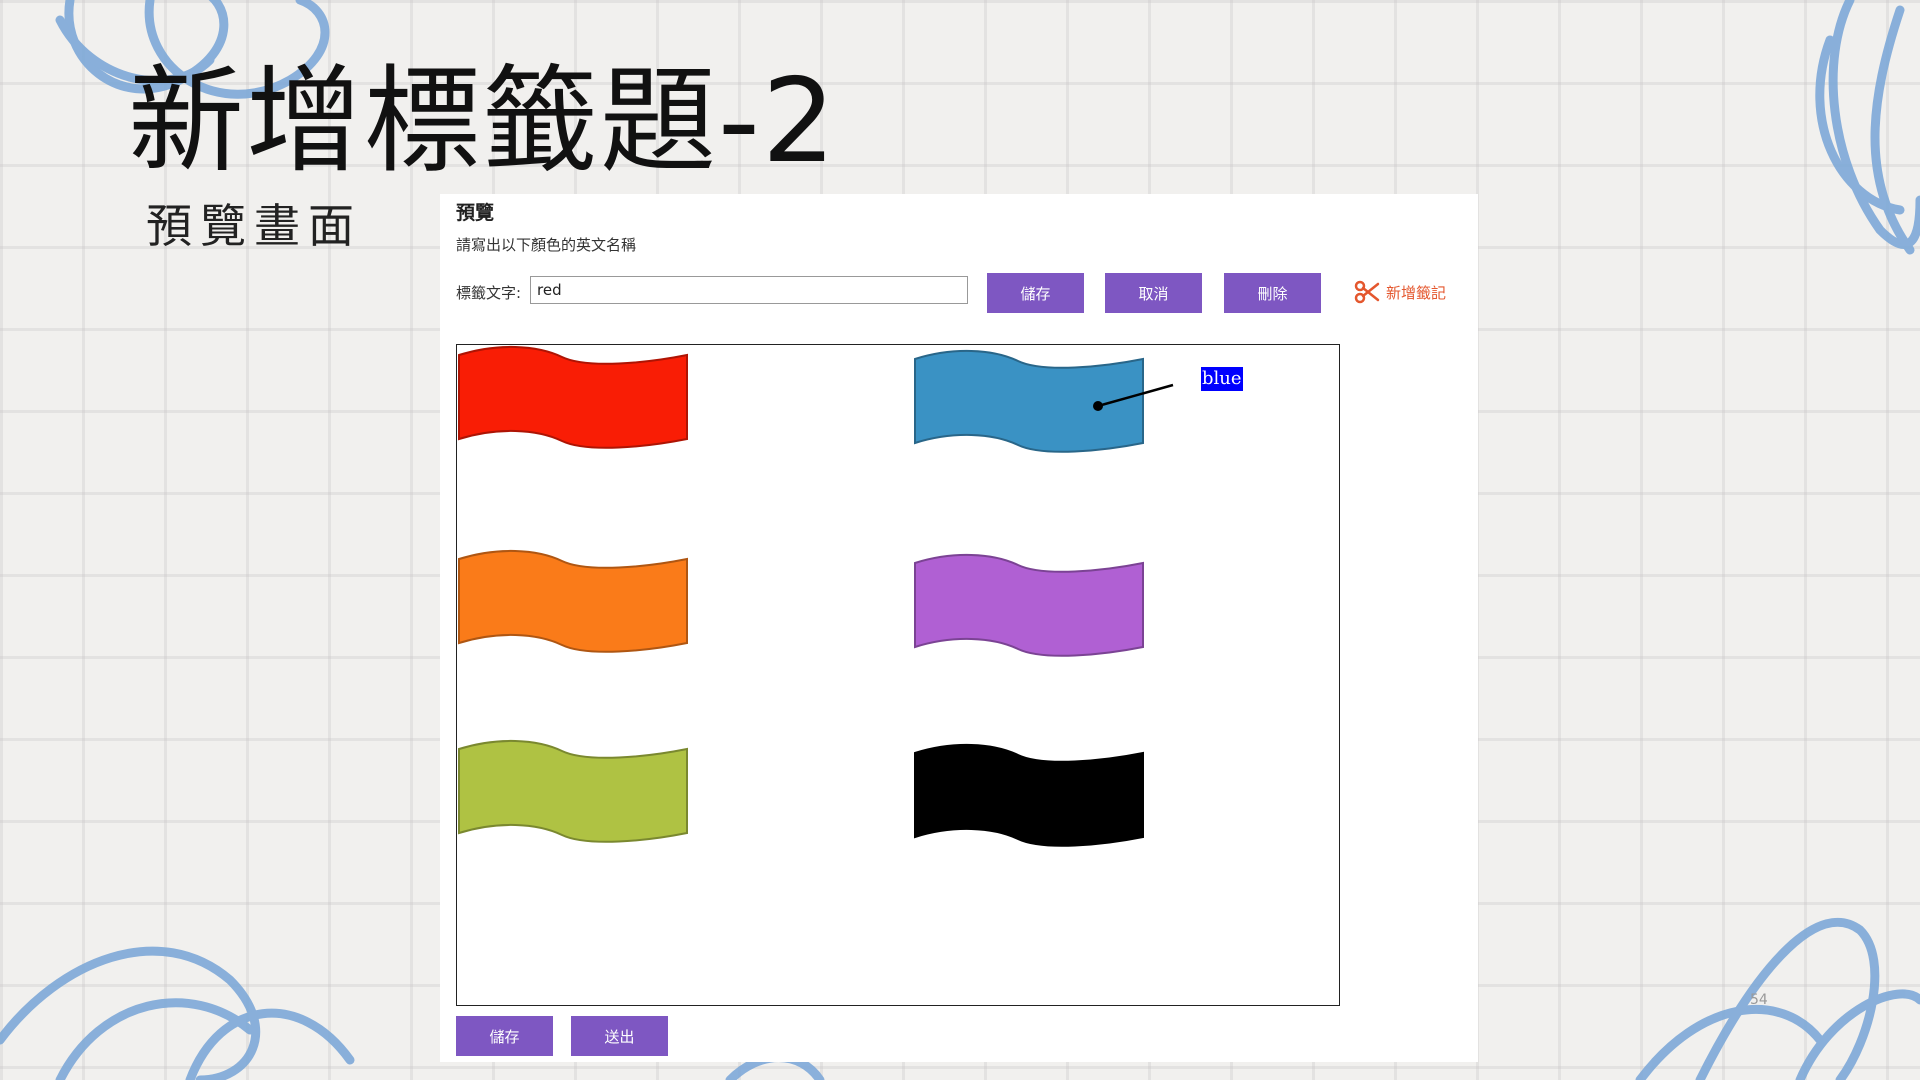 The image size is (1920, 1080). What do you see at coordinates (1272, 293) in the screenshot?
I see `delete-button: 刪除` at bounding box center [1272, 293].